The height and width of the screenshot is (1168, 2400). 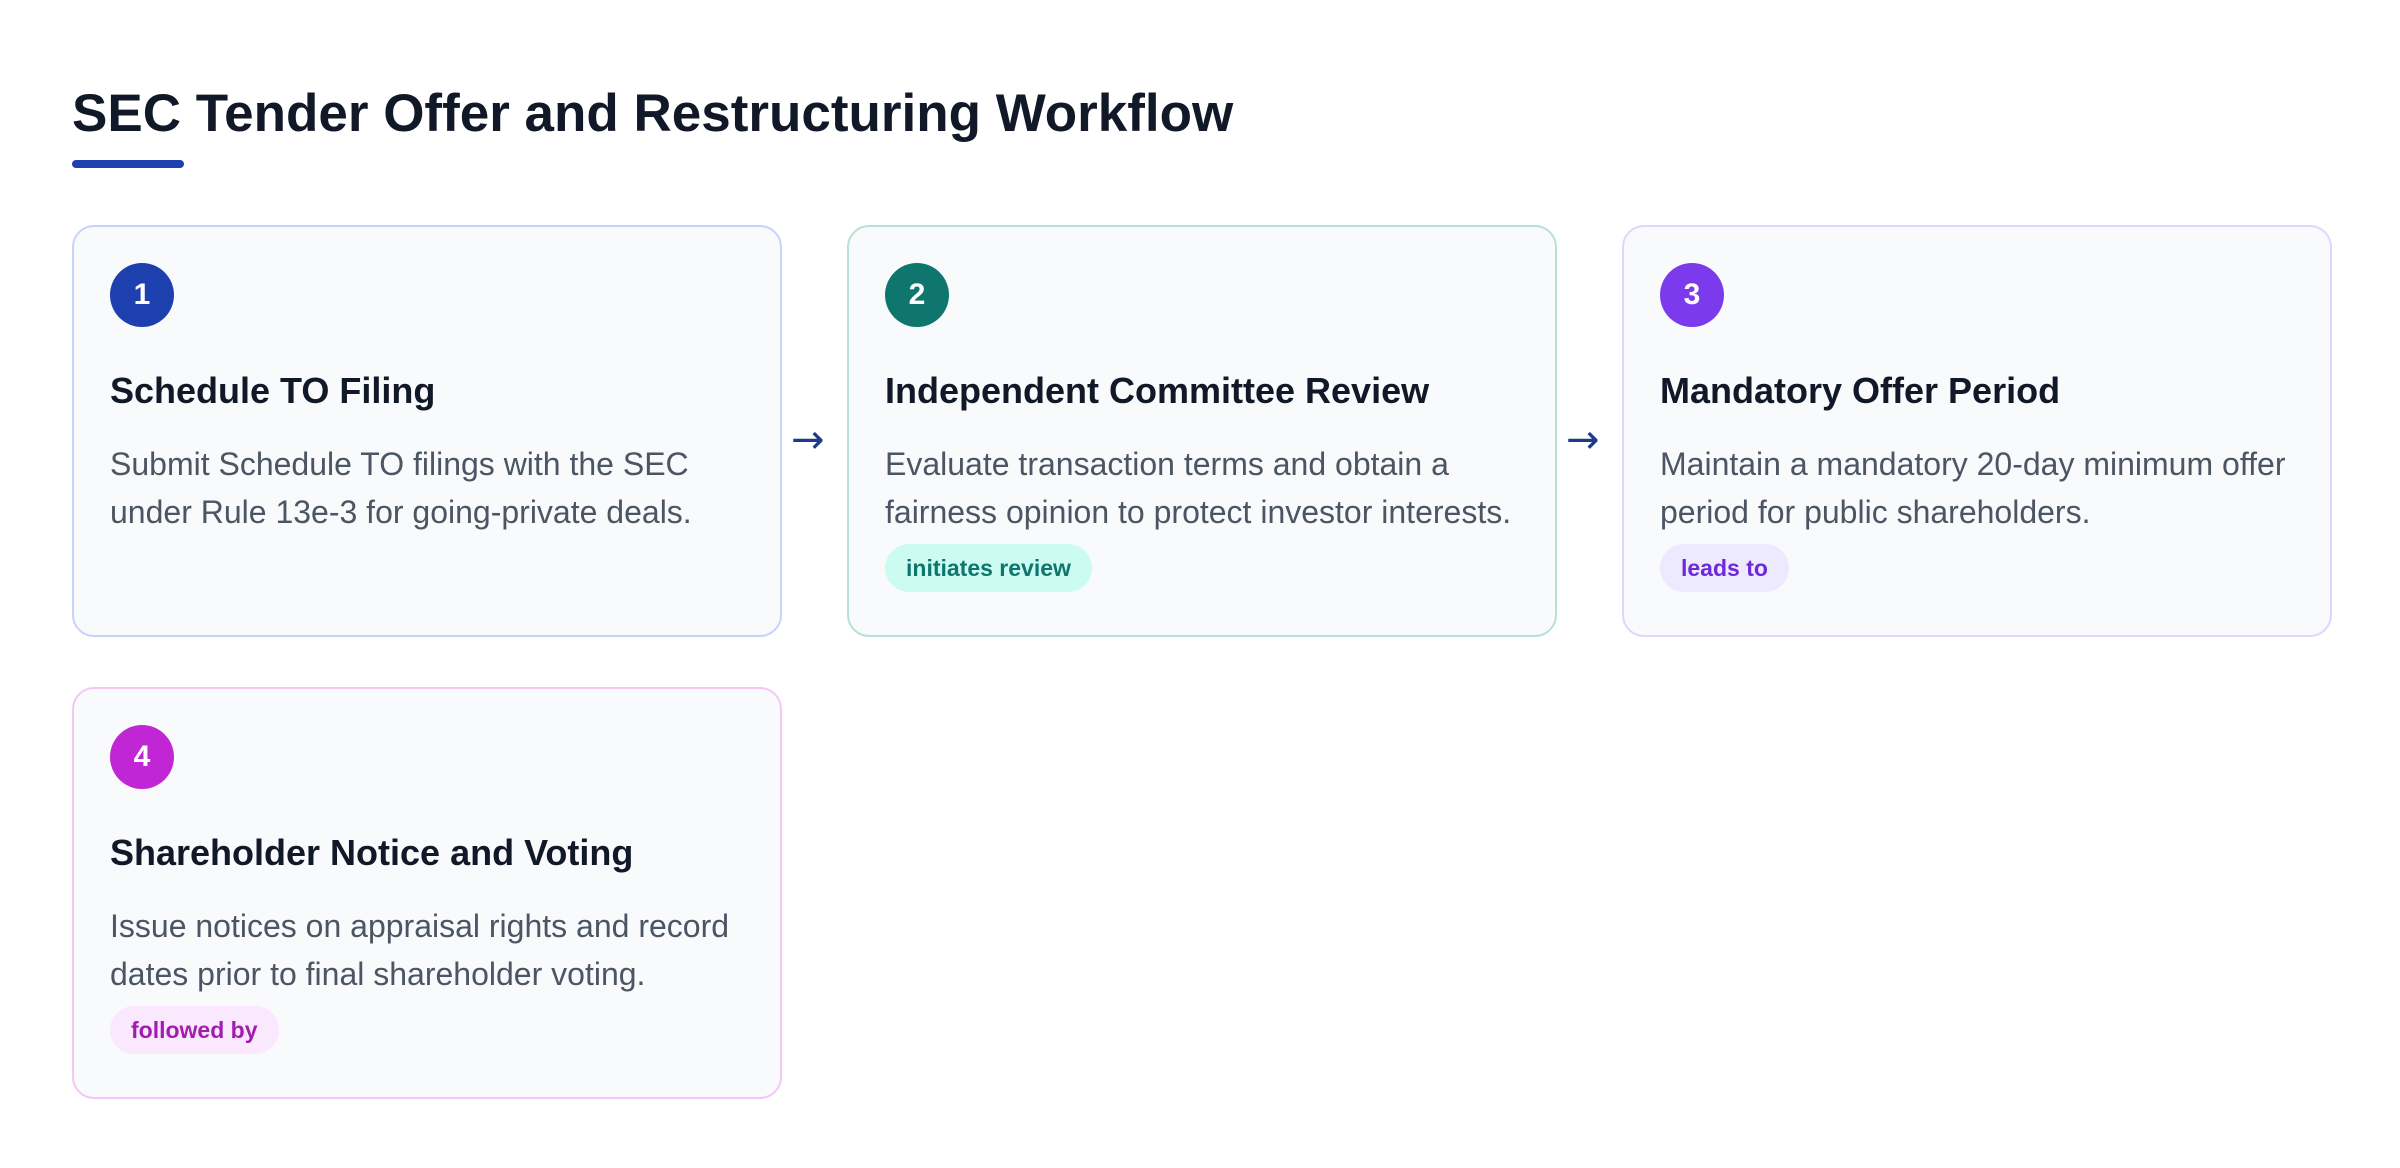 I want to click on relationship-tag: followed by, so click(x=194, y=1030).